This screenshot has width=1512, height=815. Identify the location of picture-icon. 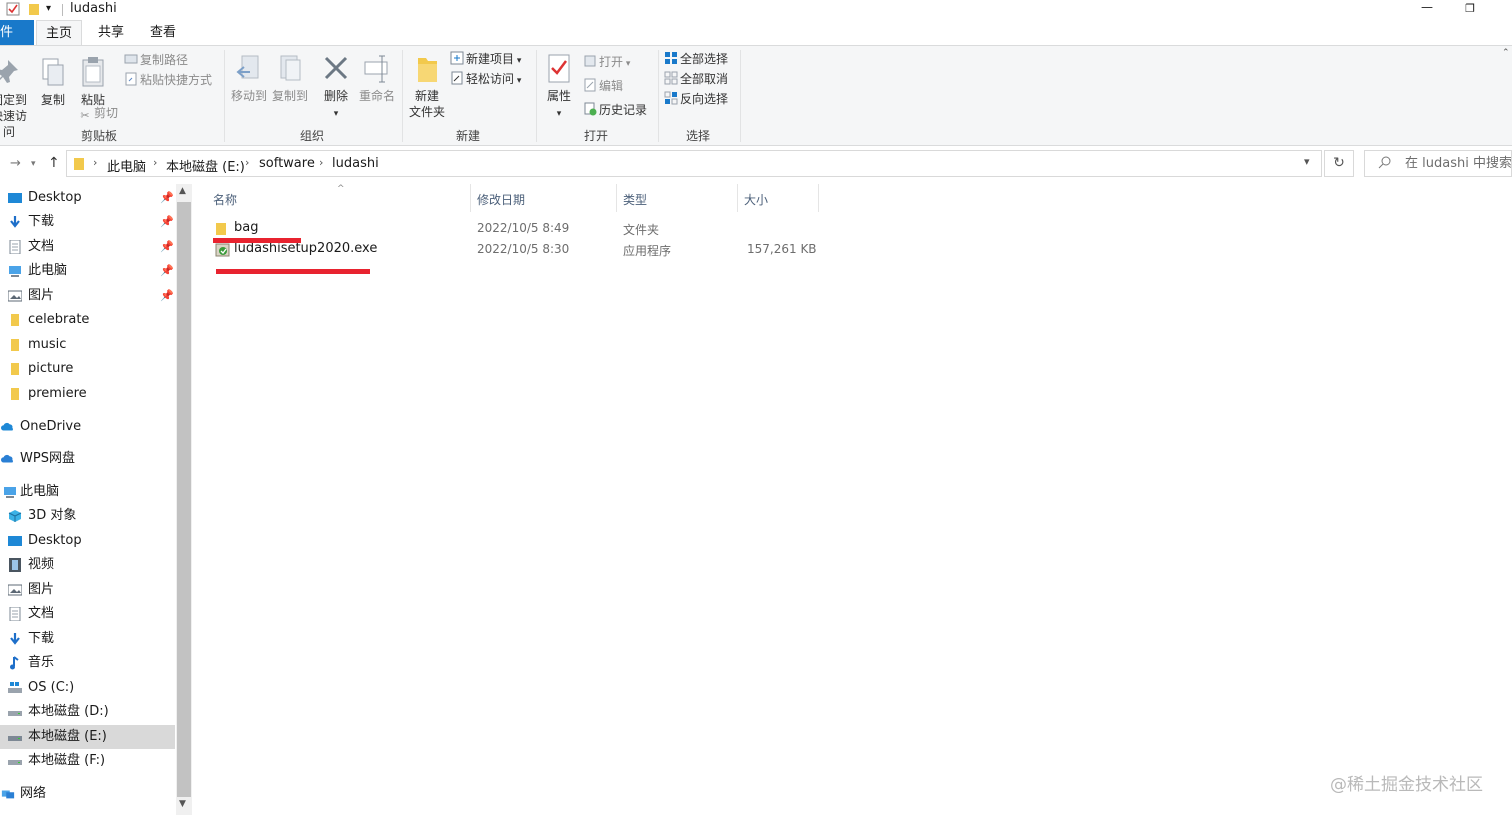
(15, 296).